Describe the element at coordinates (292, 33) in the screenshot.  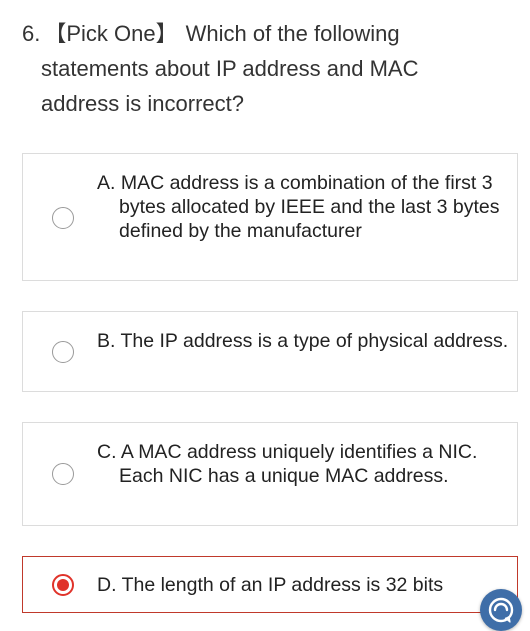
I see `question-line1: Which of the following` at that location.